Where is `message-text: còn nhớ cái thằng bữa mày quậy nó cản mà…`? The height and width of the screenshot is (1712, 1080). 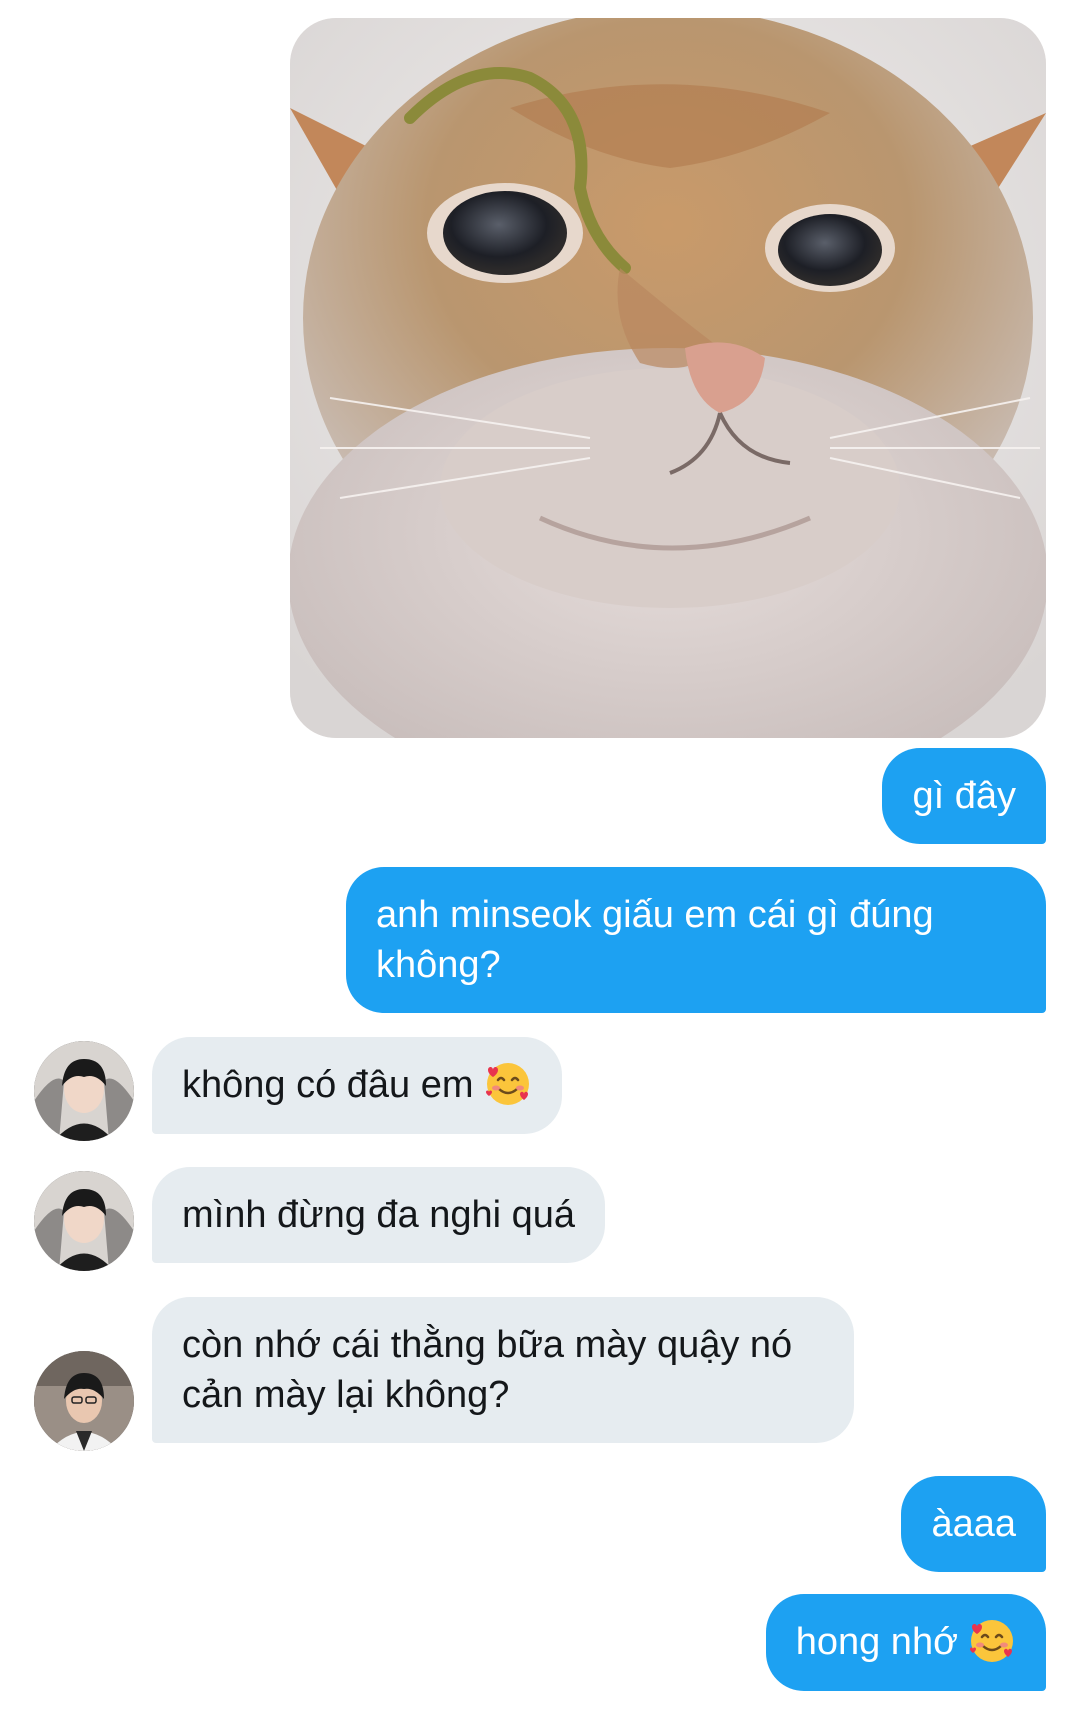 message-text: còn nhớ cái thằng bữa mày quậy nó cản mà… is located at coordinates (487, 1370).